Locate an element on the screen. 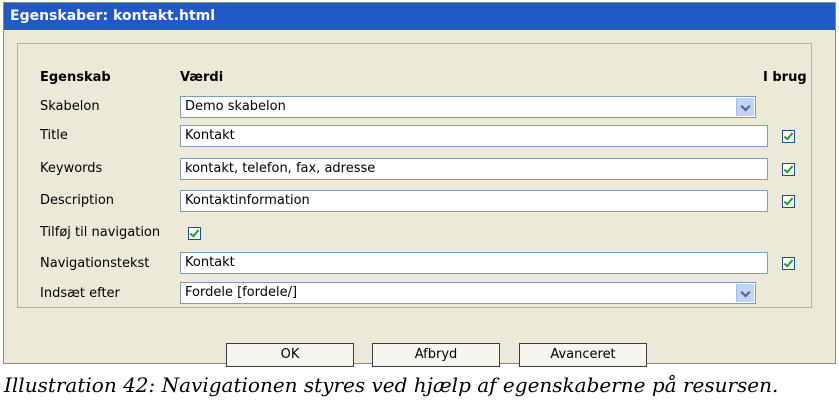  keywords-label: Keywords is located at coordinates (71, 168).